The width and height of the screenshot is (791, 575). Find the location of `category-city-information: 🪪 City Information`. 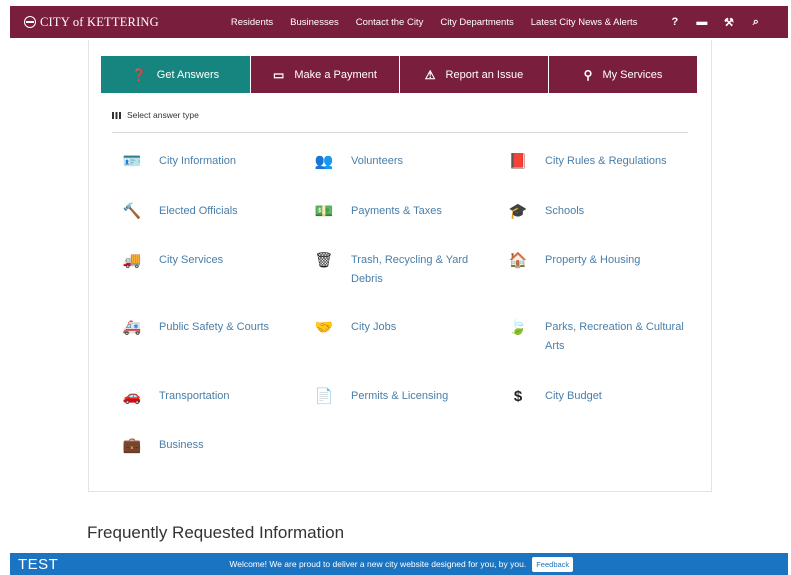

category-city-information: 🪪 City Information is located at coordinates (210, 161).